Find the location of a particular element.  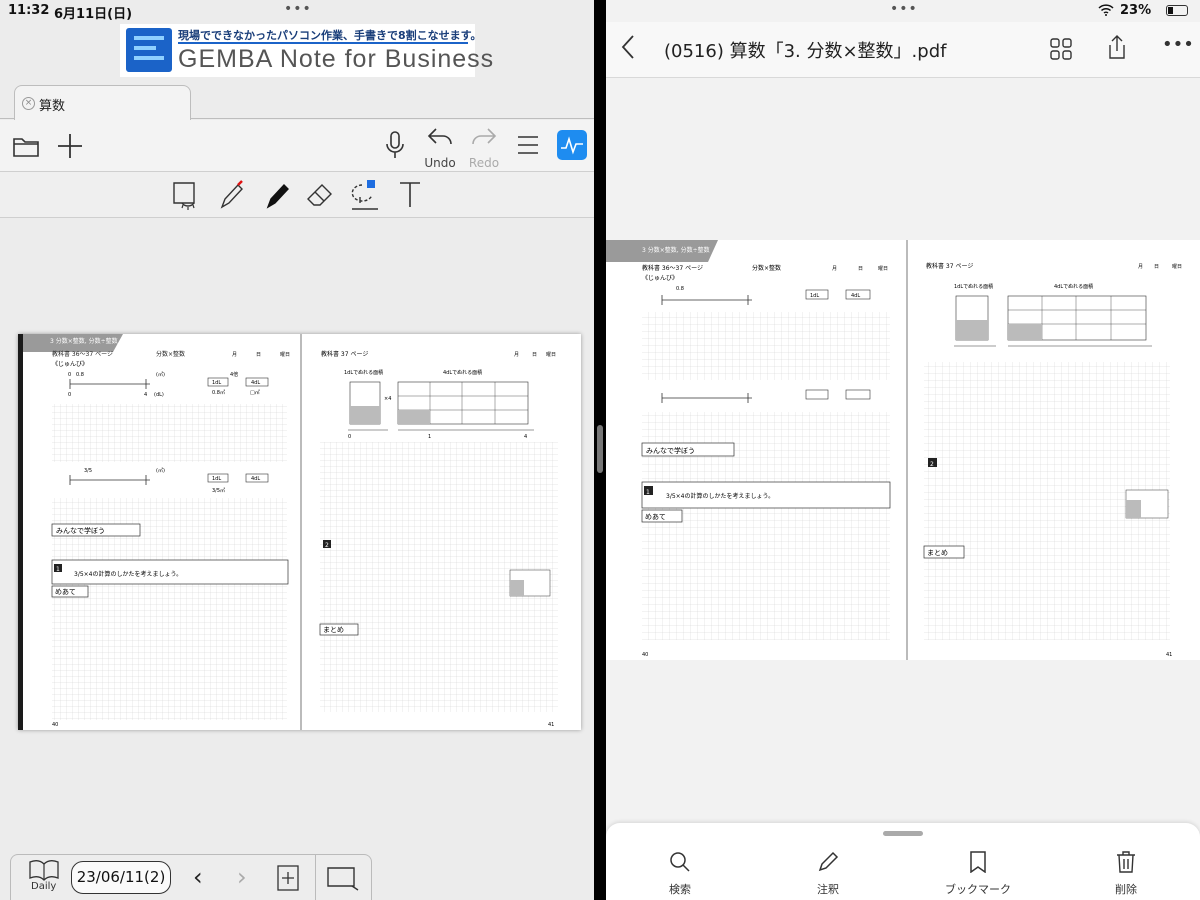

axis-four: 4 is located at coordinates (145, 395).